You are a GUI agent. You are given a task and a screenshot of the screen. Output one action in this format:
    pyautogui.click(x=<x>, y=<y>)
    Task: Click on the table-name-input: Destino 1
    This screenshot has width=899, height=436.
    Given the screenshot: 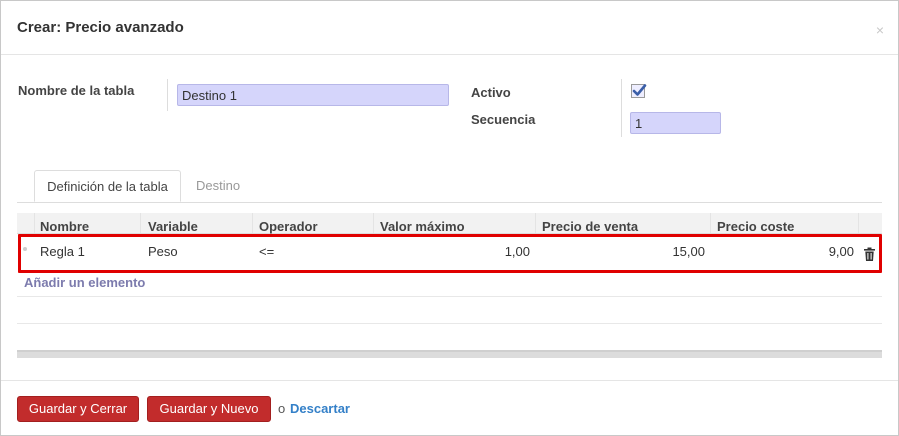 What is the action you would take?
    pyautogui.click(x=313, y=95)
    